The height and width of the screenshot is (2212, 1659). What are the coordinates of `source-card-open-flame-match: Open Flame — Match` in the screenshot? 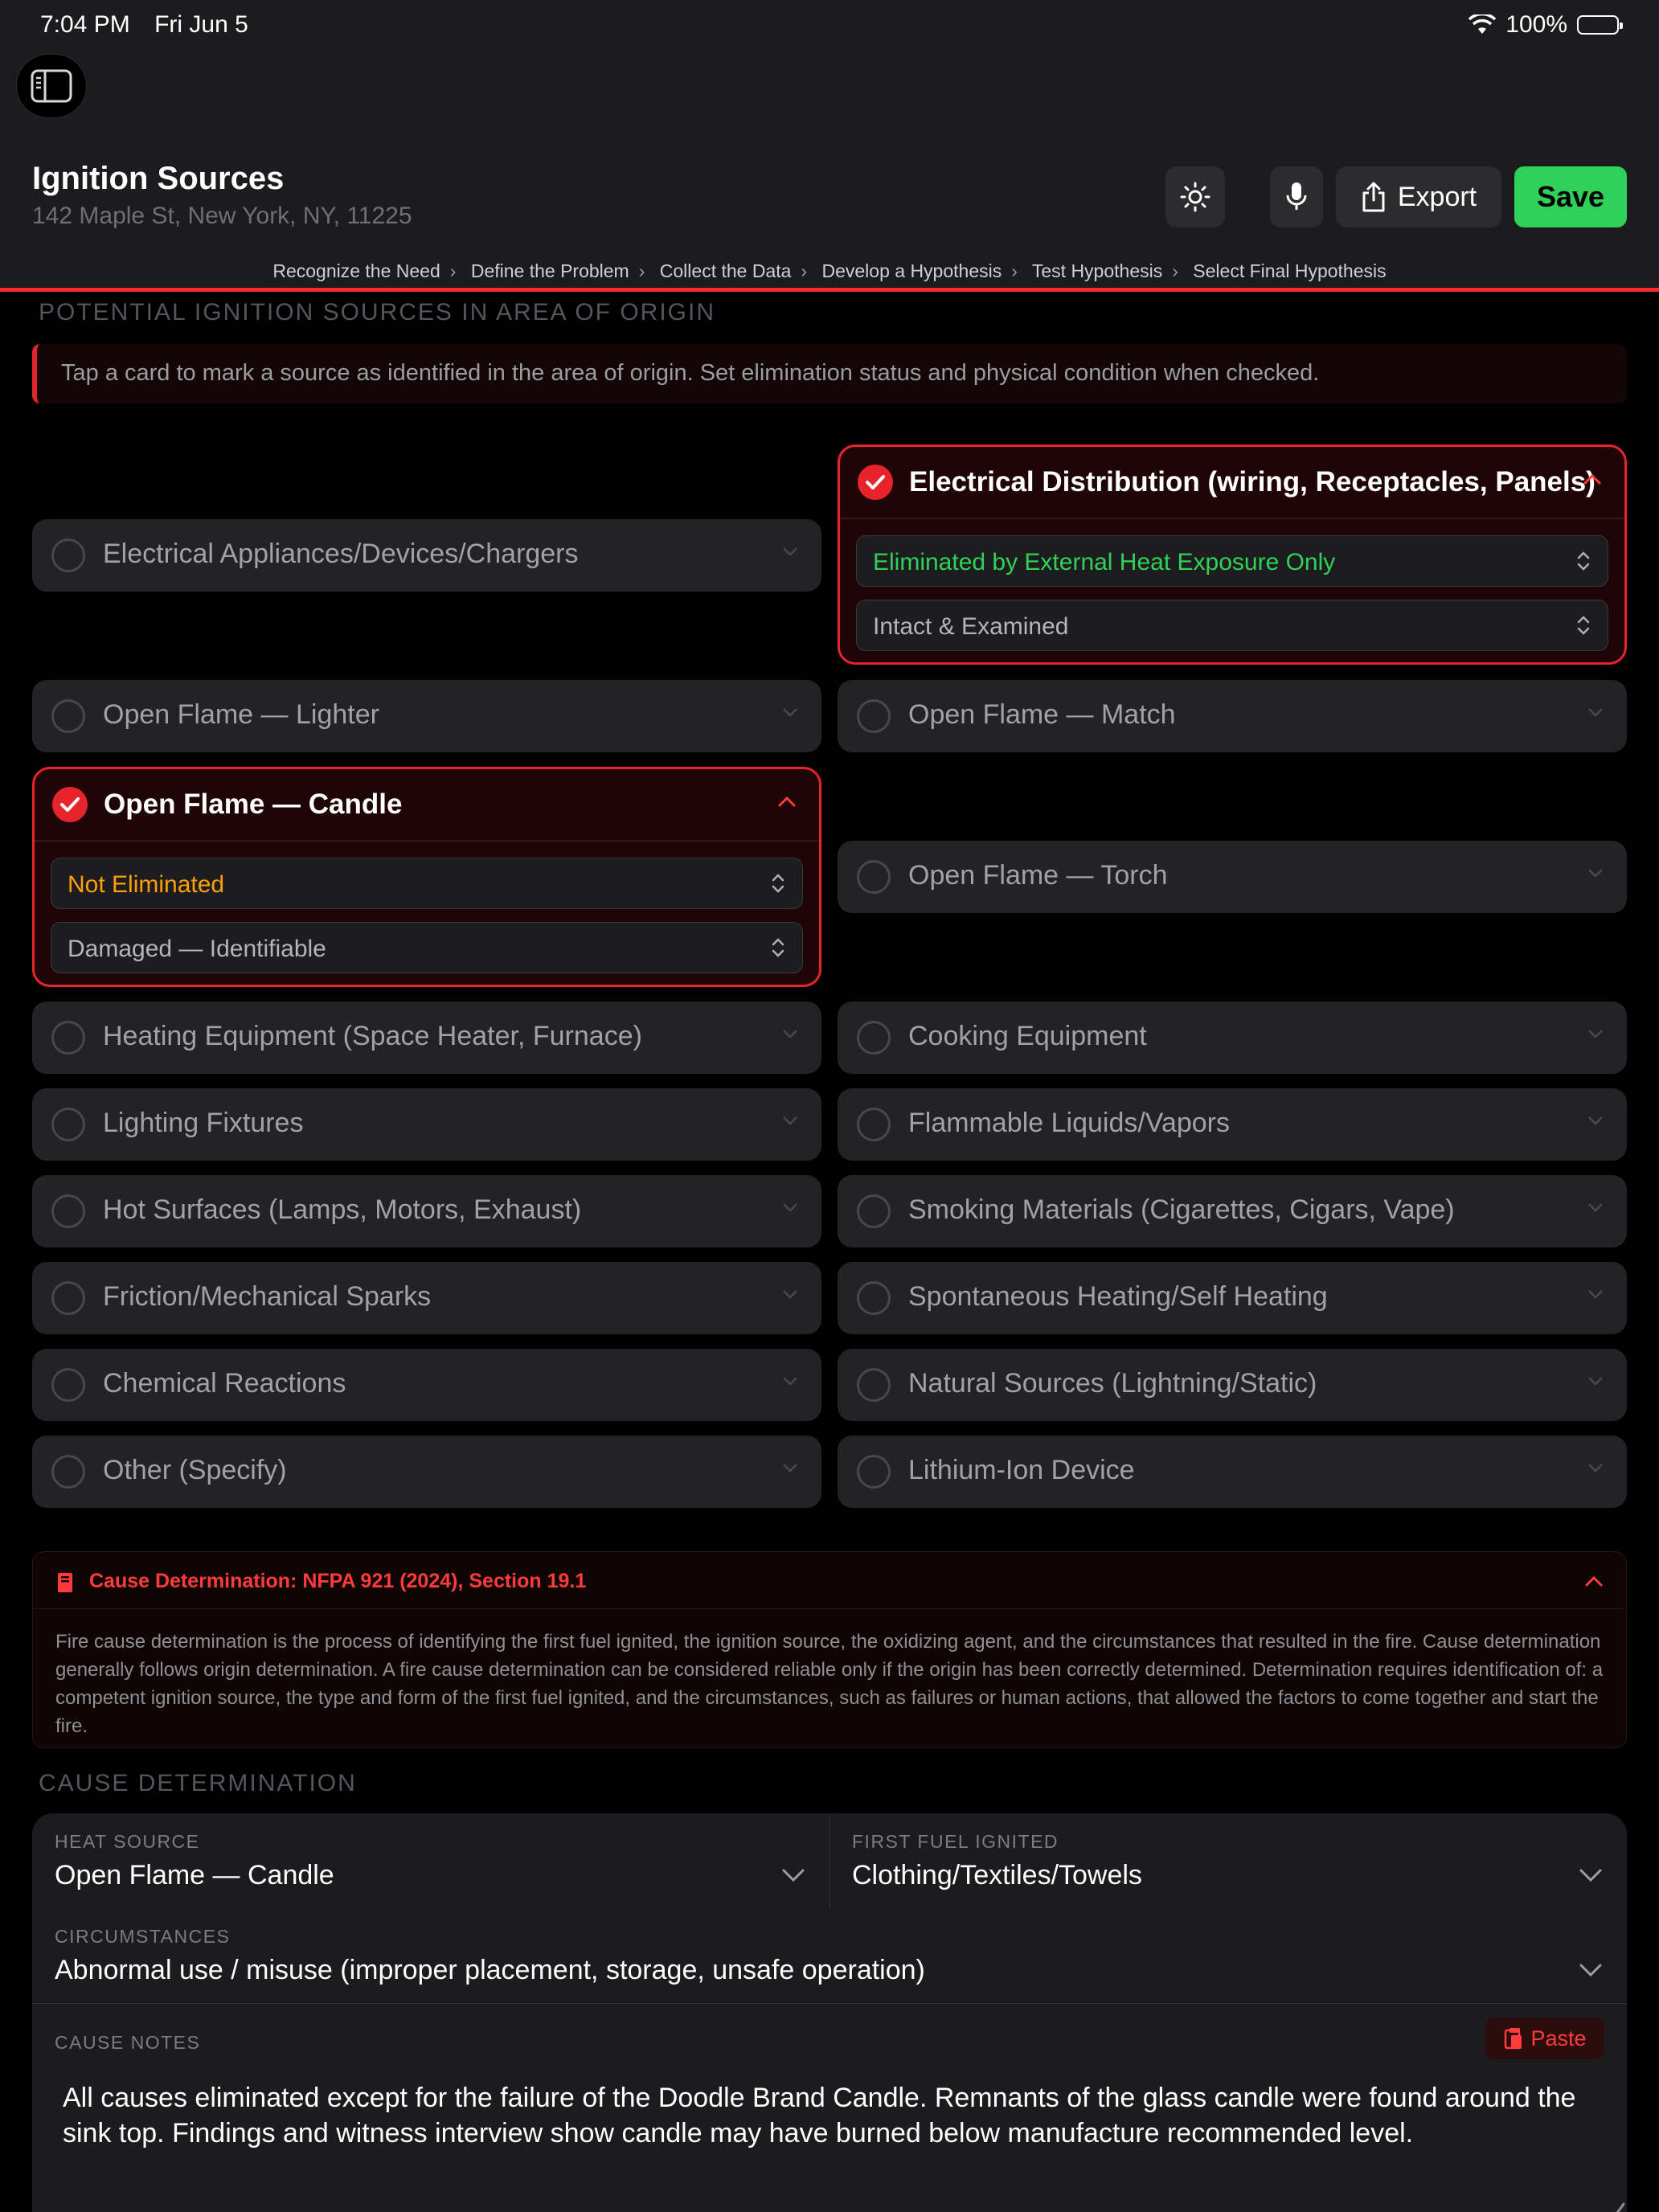 It's located at (1232, 716).